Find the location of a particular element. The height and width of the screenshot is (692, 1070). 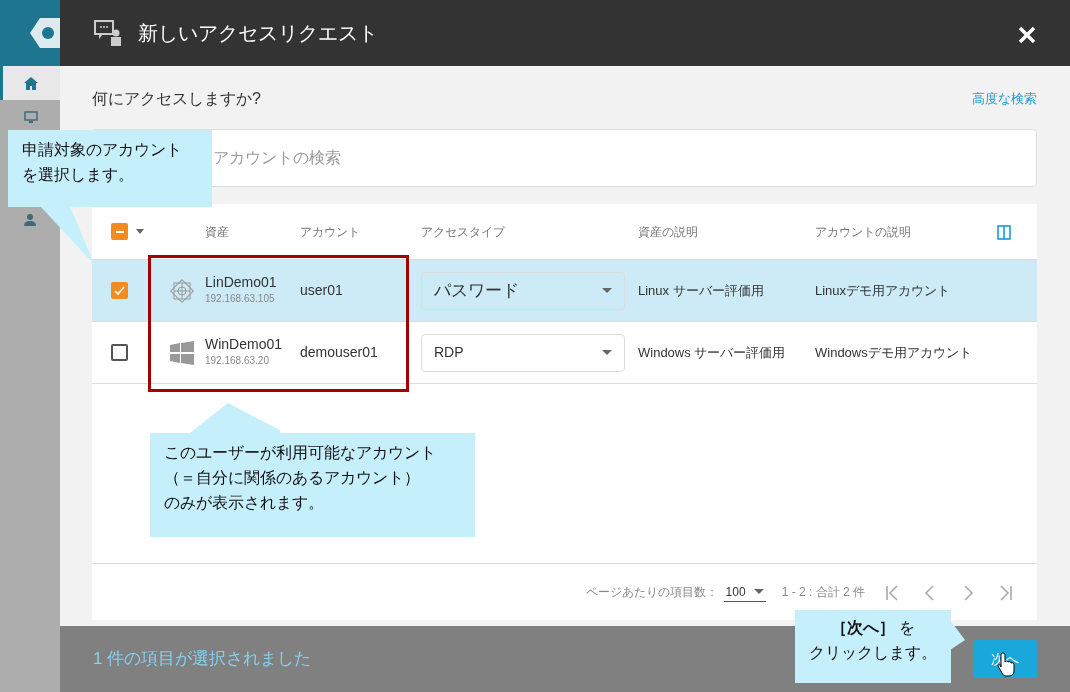

table-row: LinDemo01 192.168.63.105 user01 パスワード Linux サーバー評価用 Linuxデモ用アカウント is located at coordinates (564, 290).